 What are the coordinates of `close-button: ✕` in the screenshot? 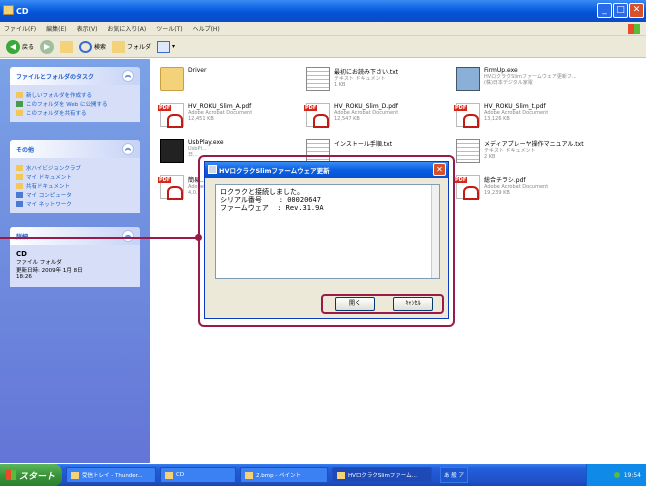 It's located at (636, 10).